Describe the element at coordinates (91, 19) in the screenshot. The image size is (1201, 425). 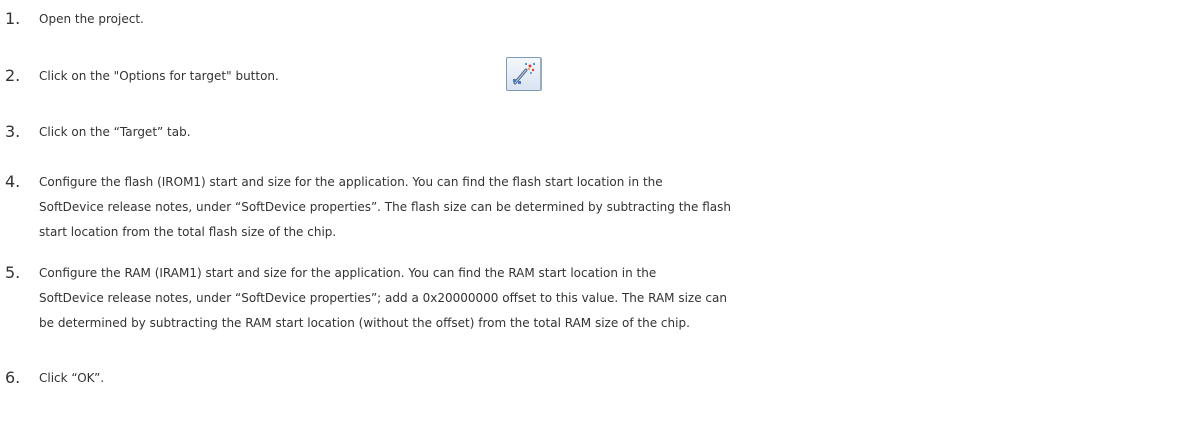
I see `step-text: Open the project.` at that location.